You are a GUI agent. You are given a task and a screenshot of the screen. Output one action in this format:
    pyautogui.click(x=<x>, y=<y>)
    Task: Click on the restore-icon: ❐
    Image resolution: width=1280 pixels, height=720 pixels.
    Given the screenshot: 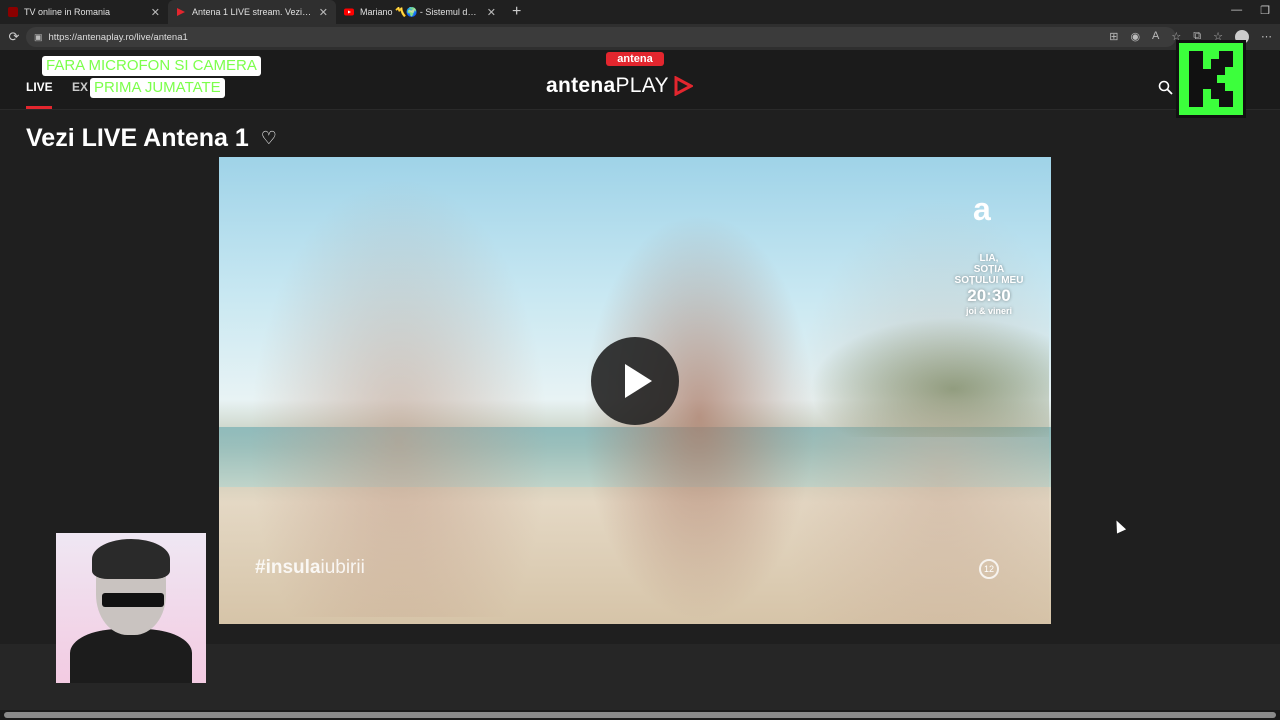 What is the action you would take?
    pyautogui.click(x=1265, y=10)
    